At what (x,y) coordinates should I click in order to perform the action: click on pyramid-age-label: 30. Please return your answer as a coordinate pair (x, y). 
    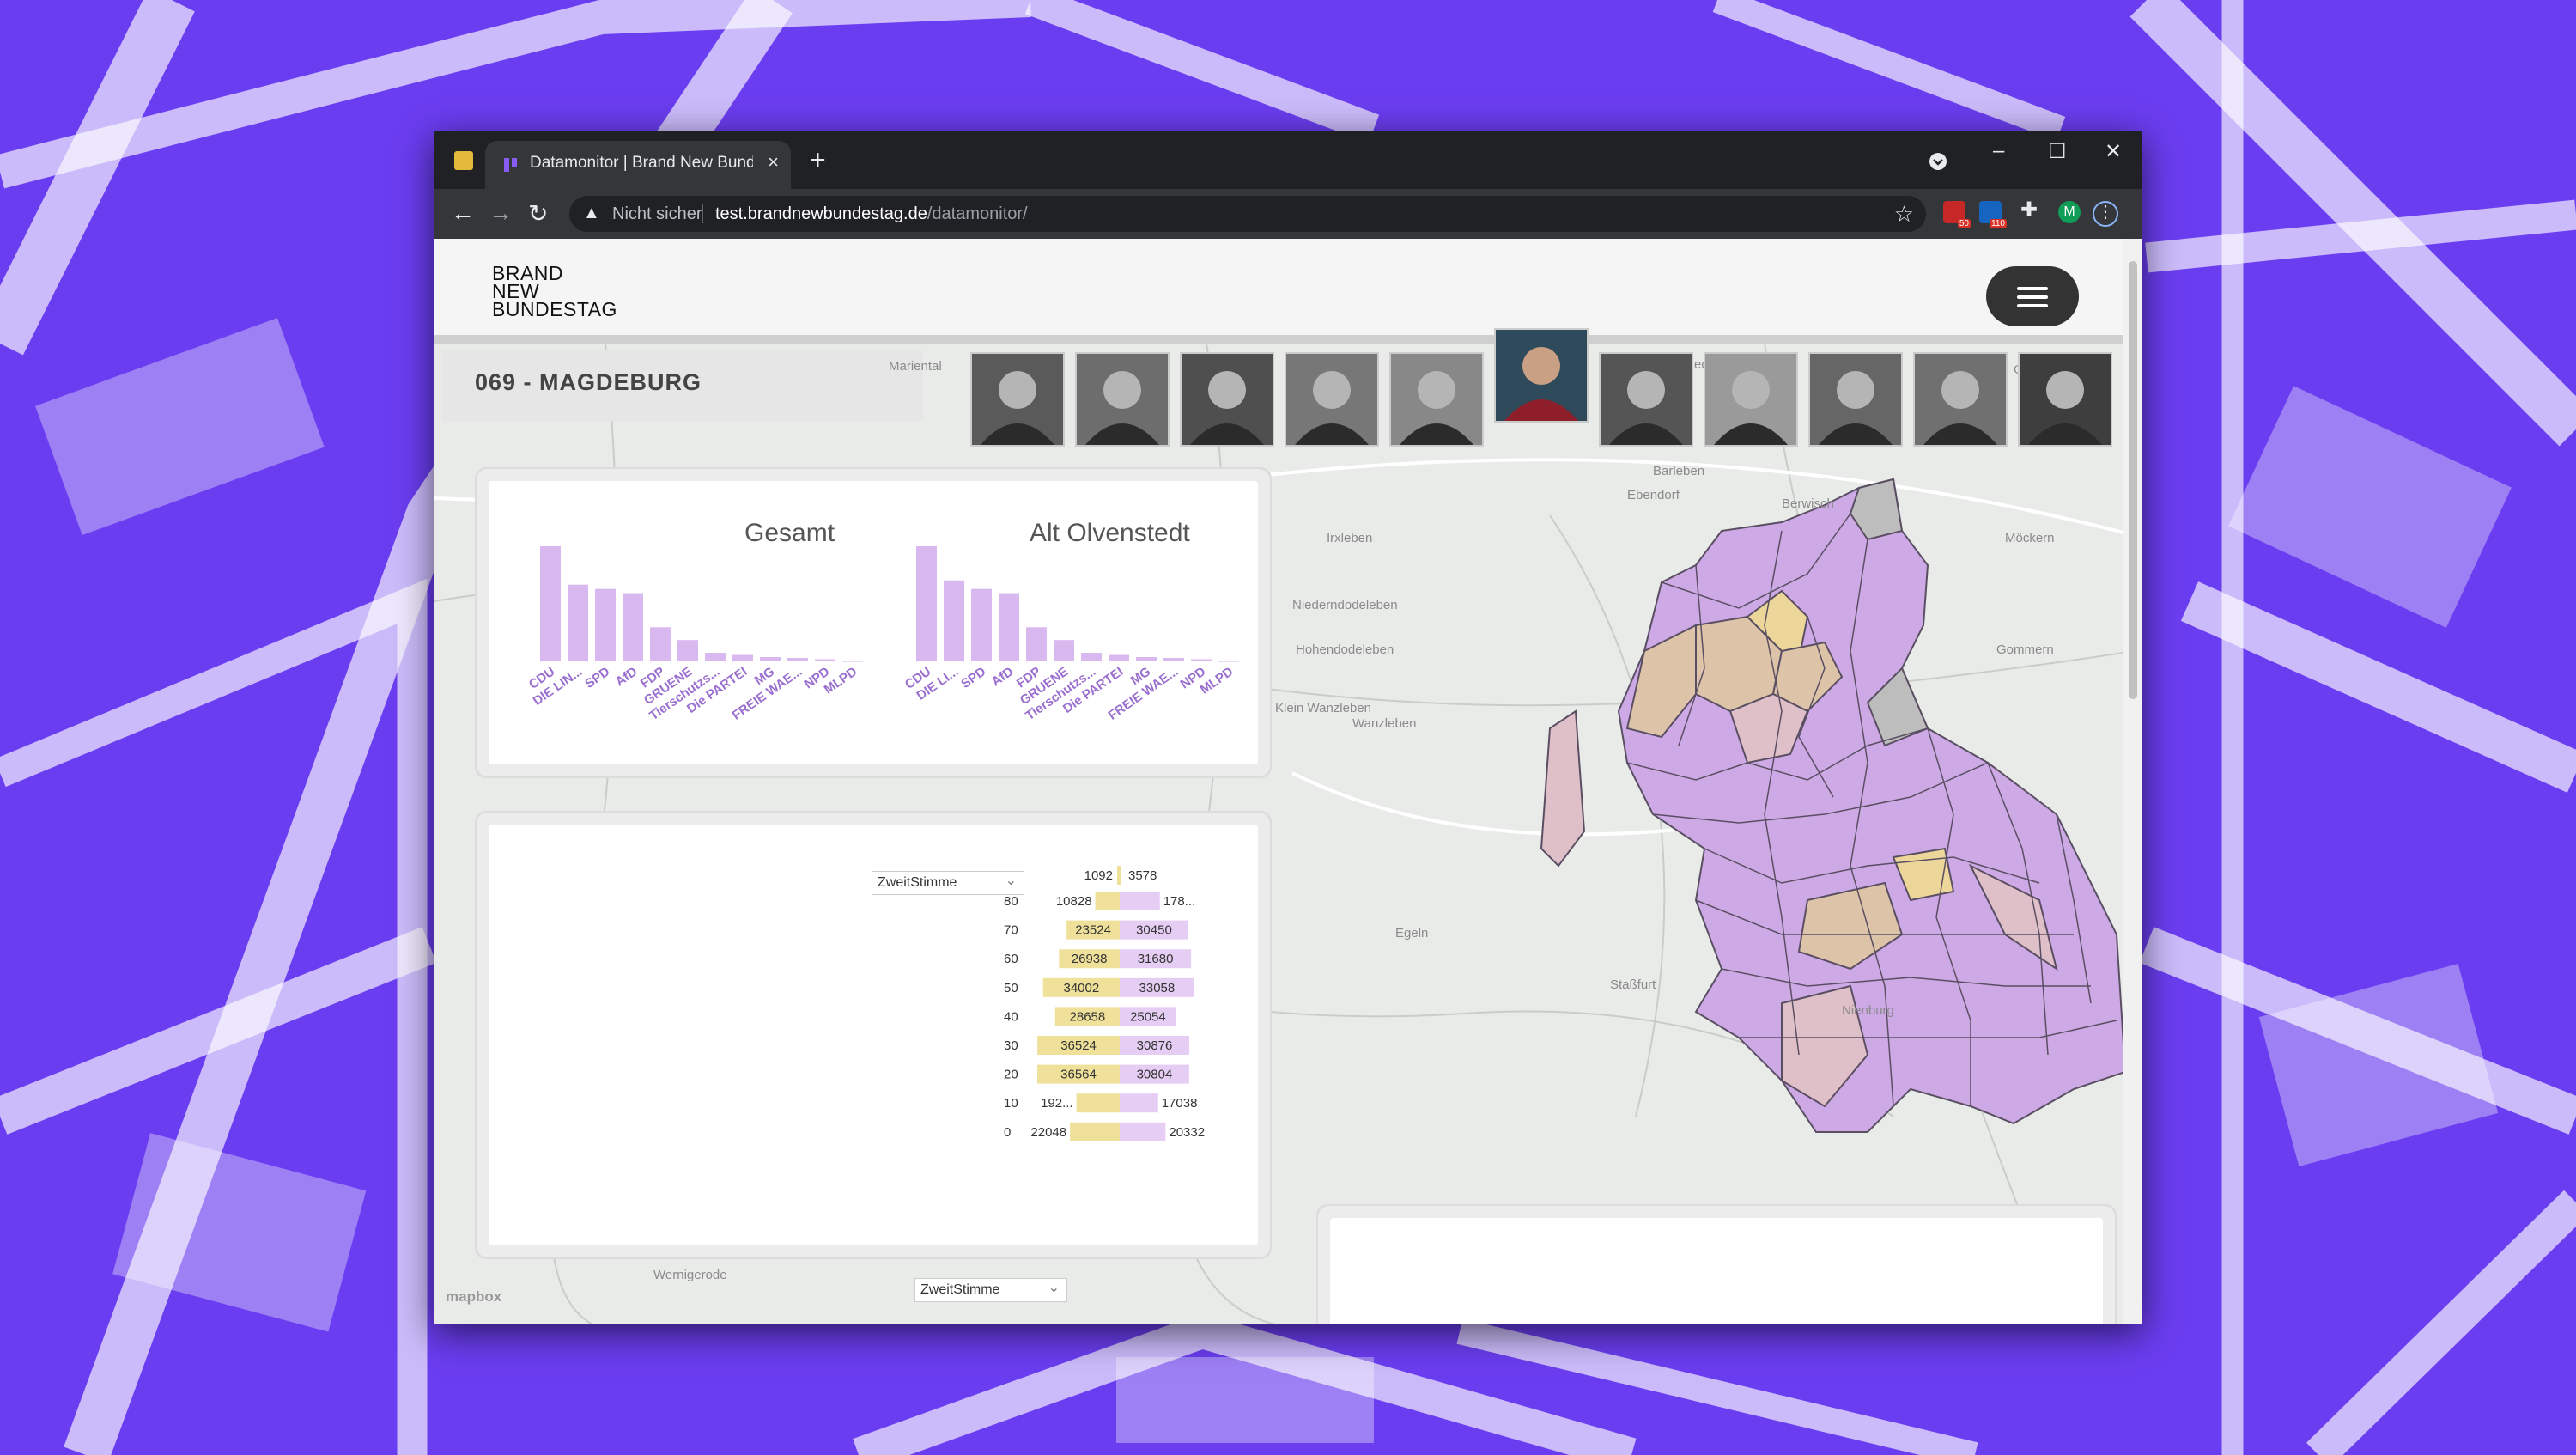
    Looking at the image, I should click on (1011, 1045).